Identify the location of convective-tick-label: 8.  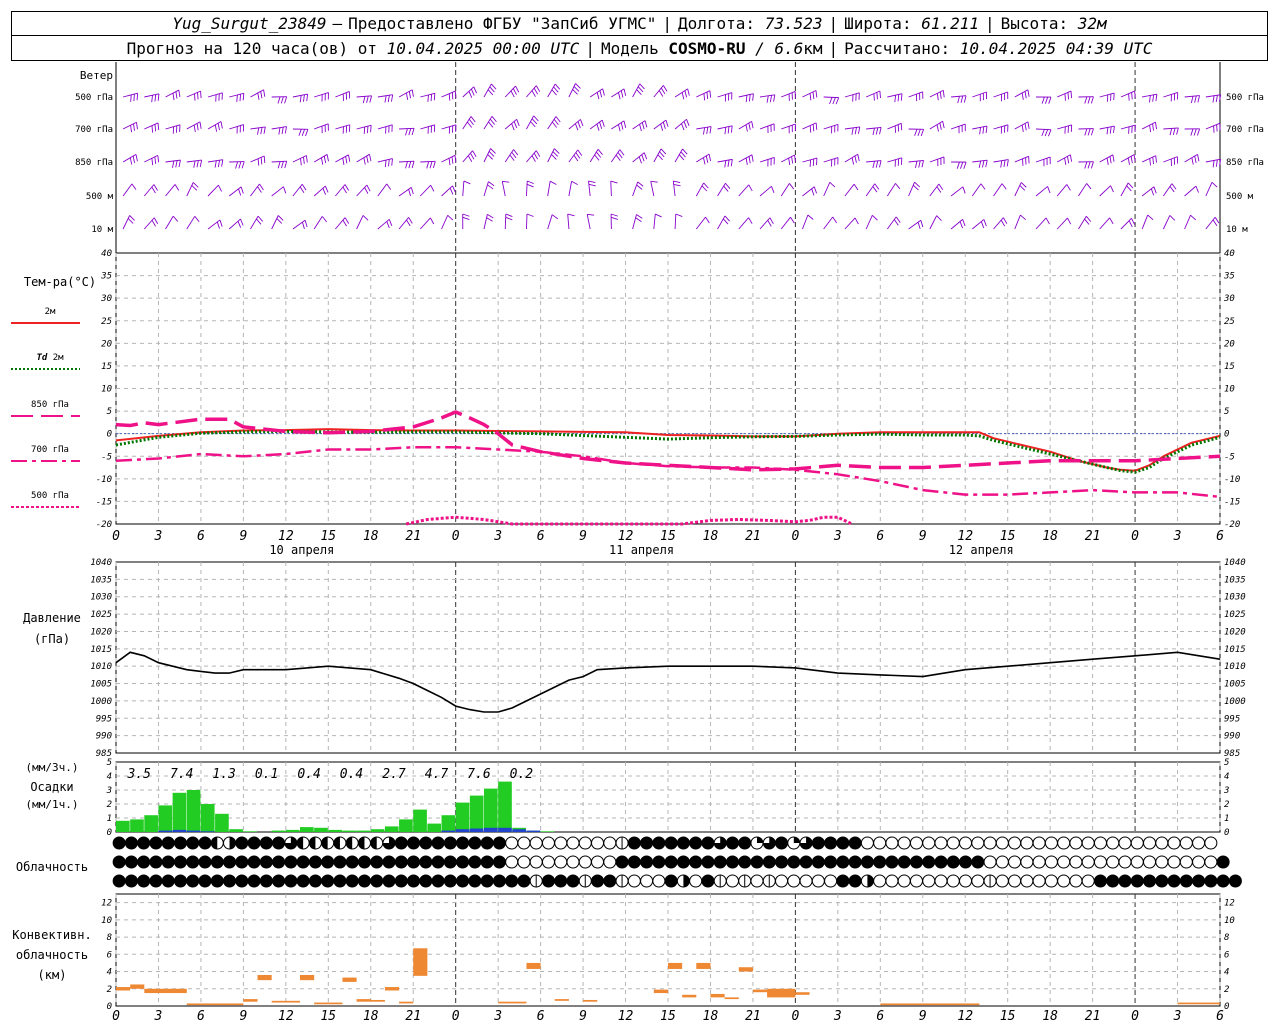
(109, 938).